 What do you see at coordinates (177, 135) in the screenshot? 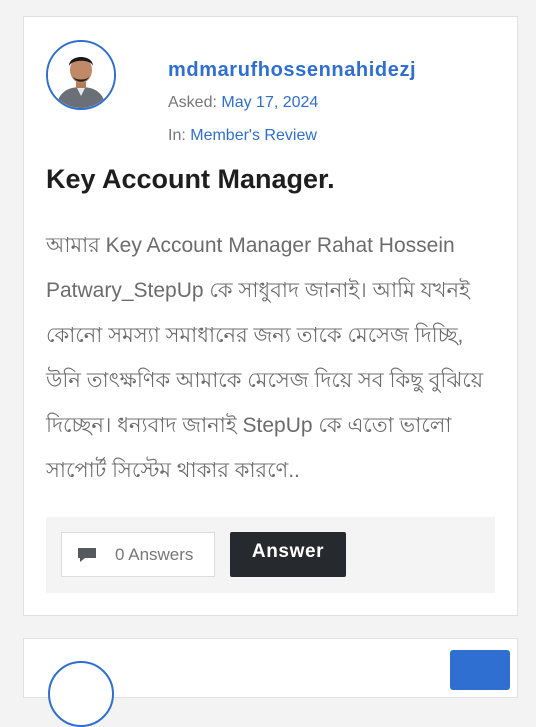
I see `category-label: In:` at bounding box center [177, 135].